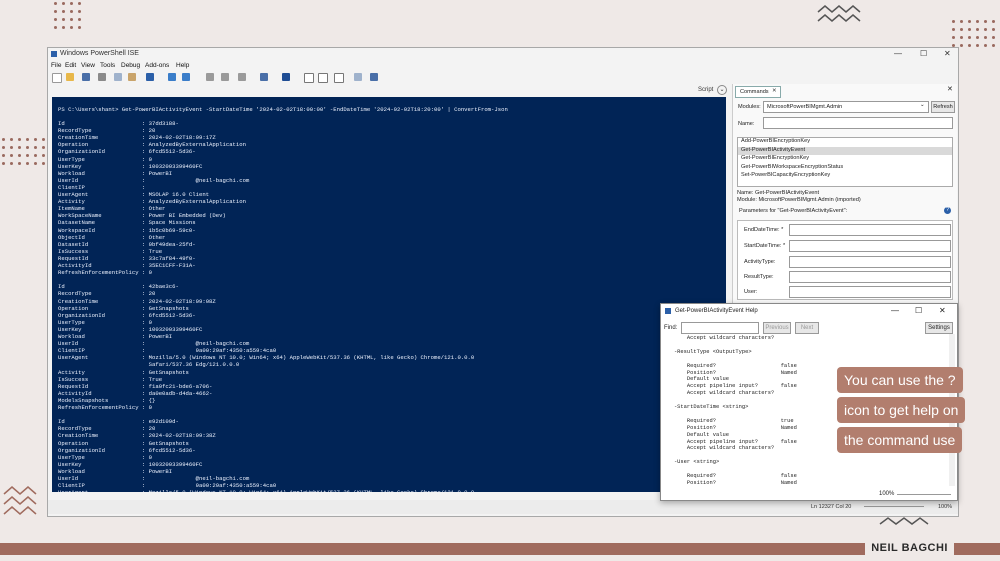 This screenshot has height=561, width=1000. What do you see at coordinates (123, 443) in the screenshot?
I see `console-line: Operation : GetSnapshots` at bounding box center [123, 443].